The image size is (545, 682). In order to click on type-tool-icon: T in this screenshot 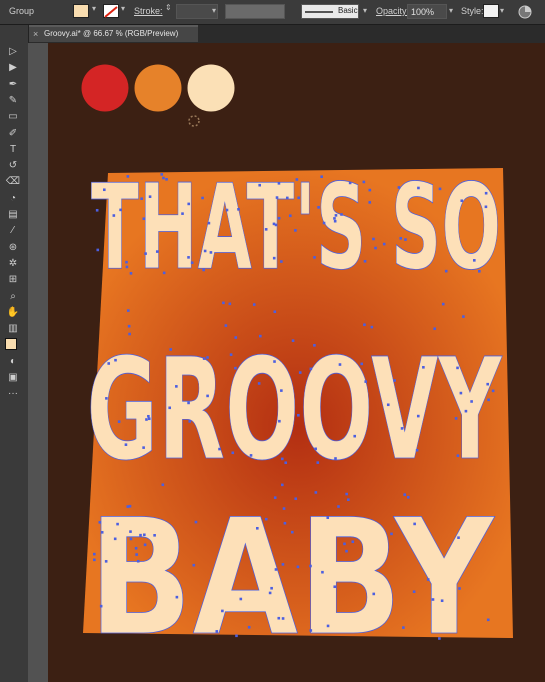, I will do `click(13, 150)`.